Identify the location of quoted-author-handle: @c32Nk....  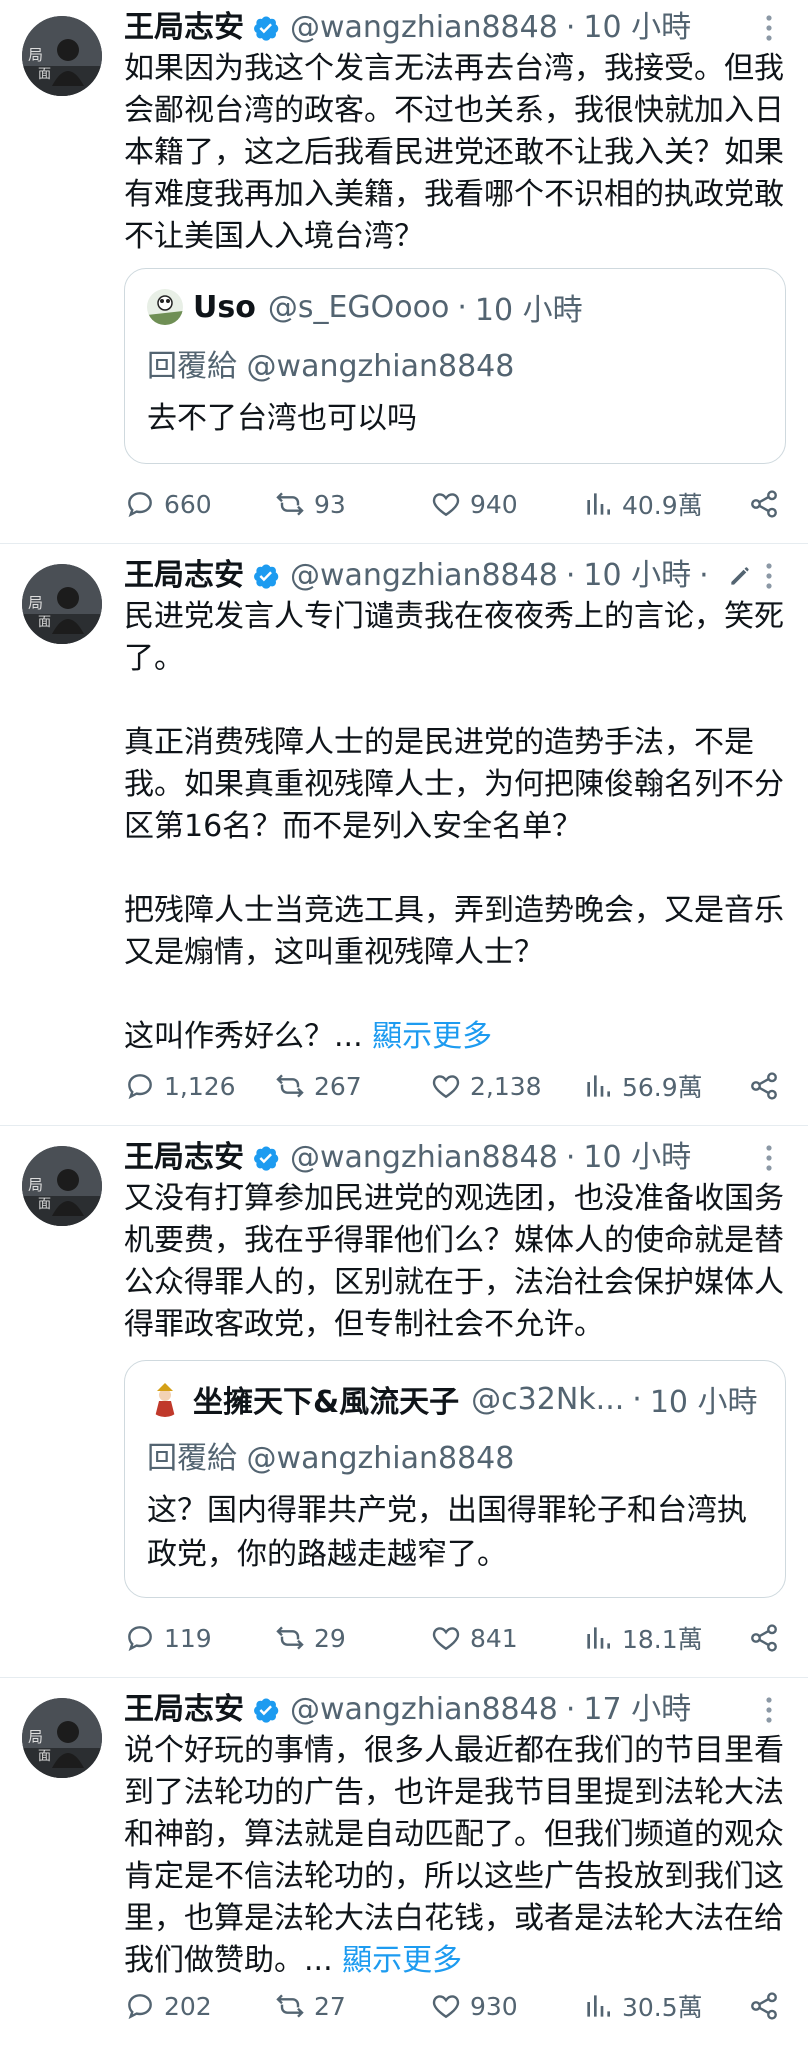
(547, 1399).